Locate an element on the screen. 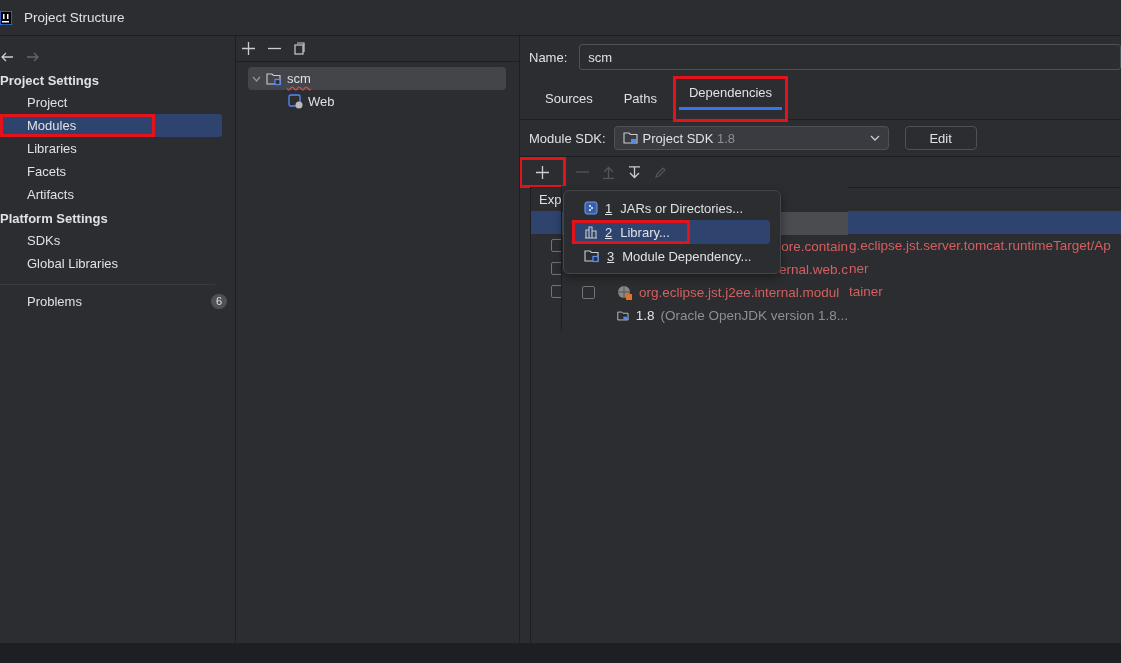 Image resolution: width=1121 pixels, height=663 pixels. name-label: Name: is located at coordinates (548, 57).